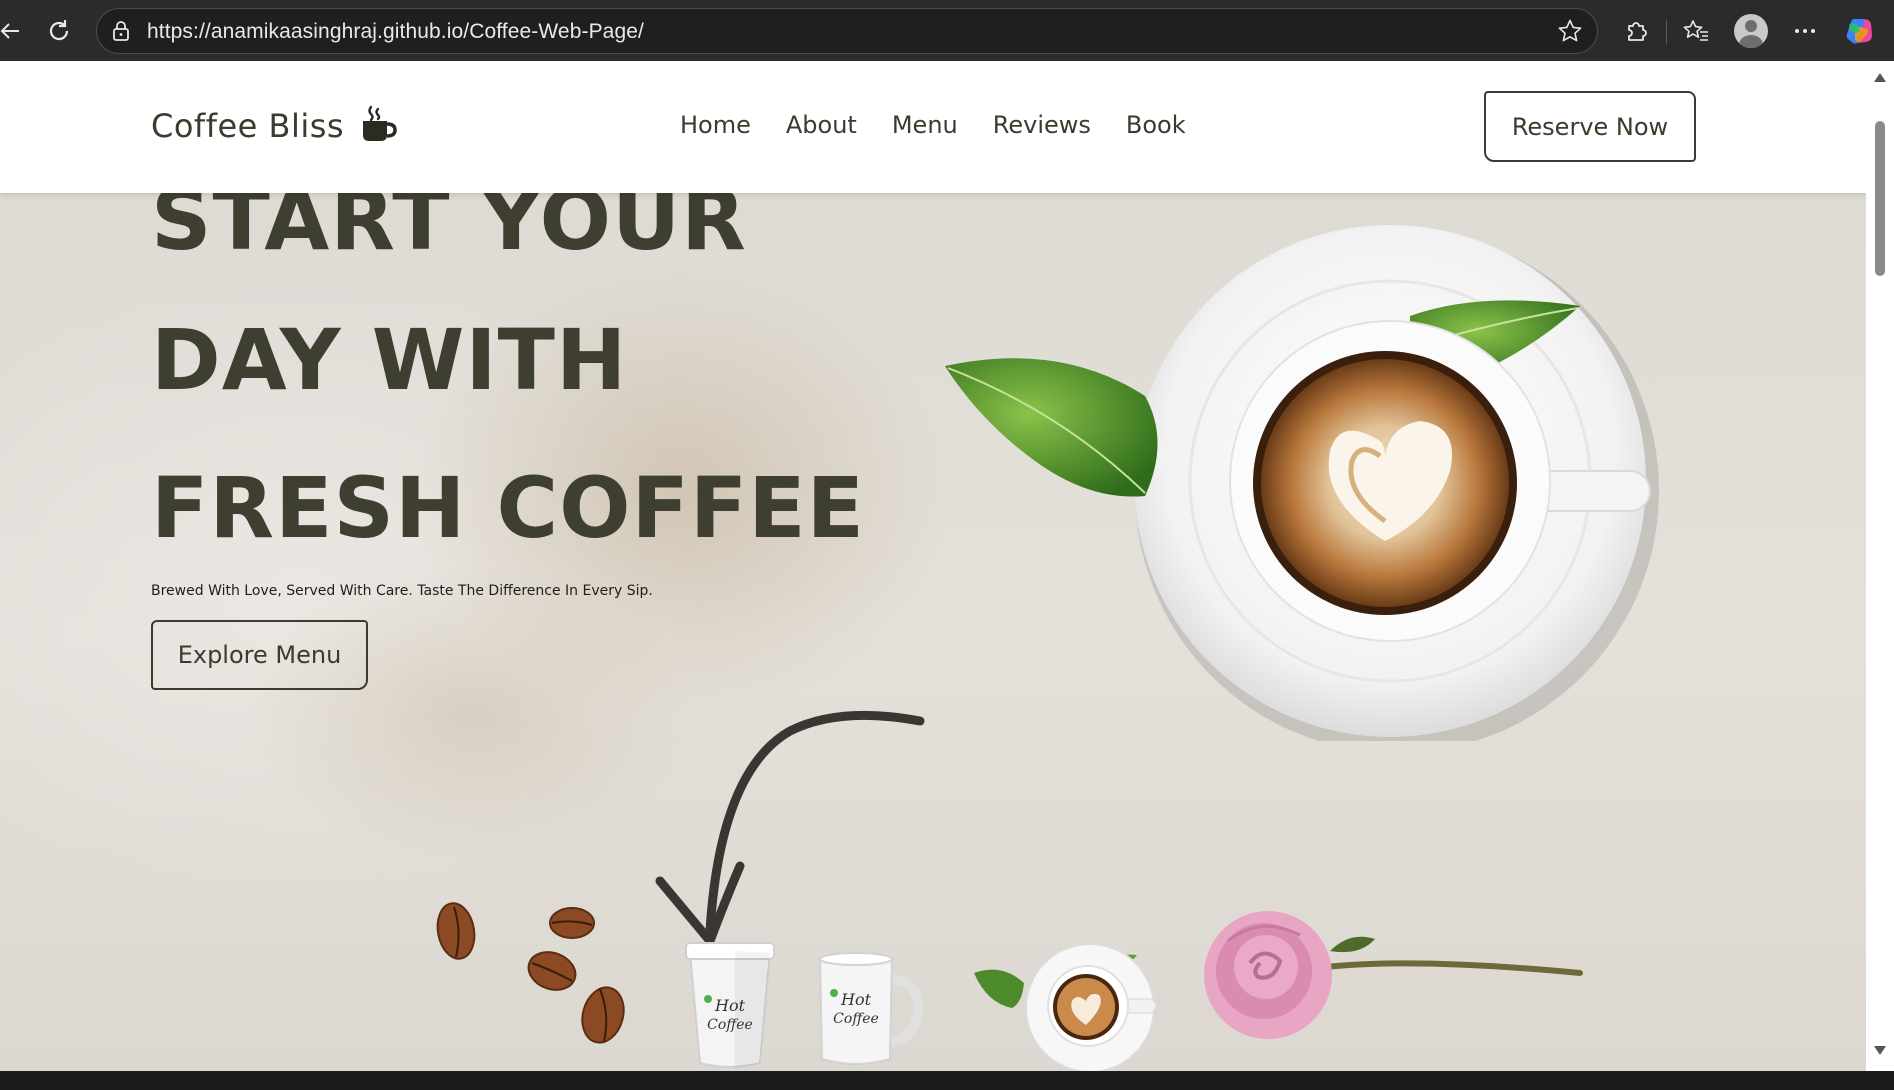 The height and width of the screenshot is (1090, 1894). Describe the element at coordinates (947, 1080) in the screenshot. I see `taskbar` at that location.